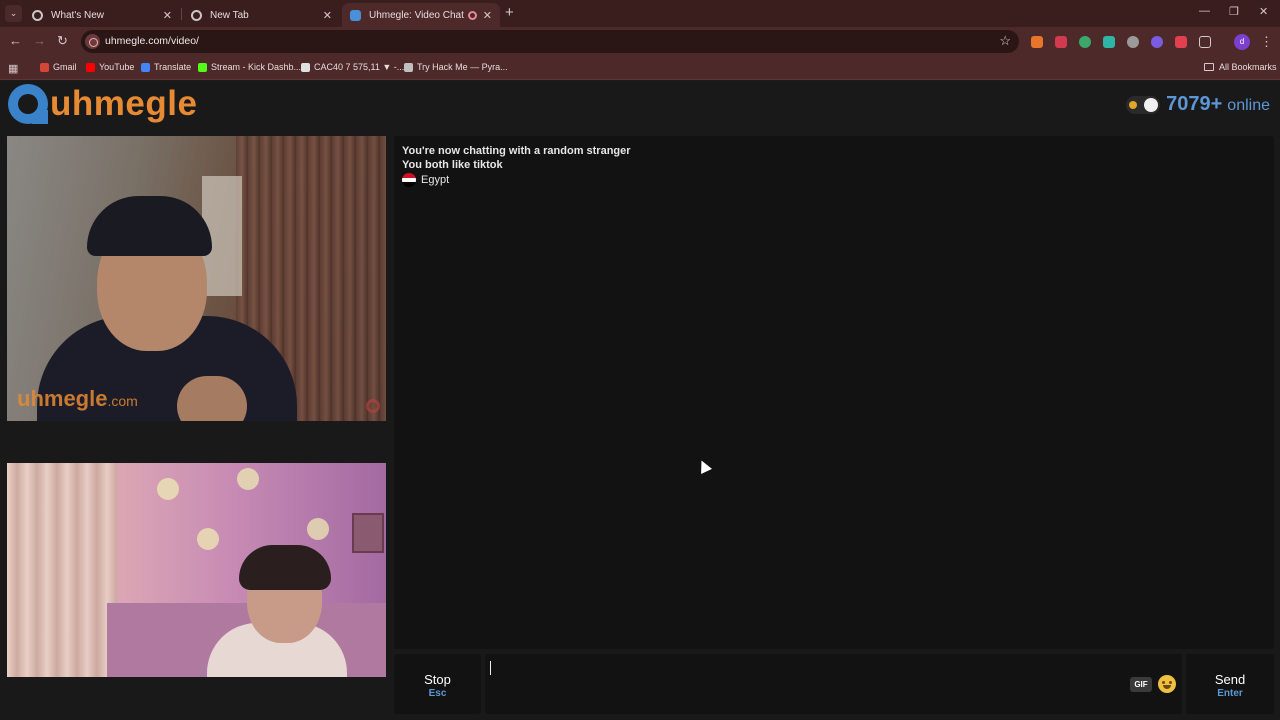 The width and height of the screenshot is (1280, 720). Describe the element at coordinates (1141, 684) in the screenshot. I see `gif-button: GIF` at that location.